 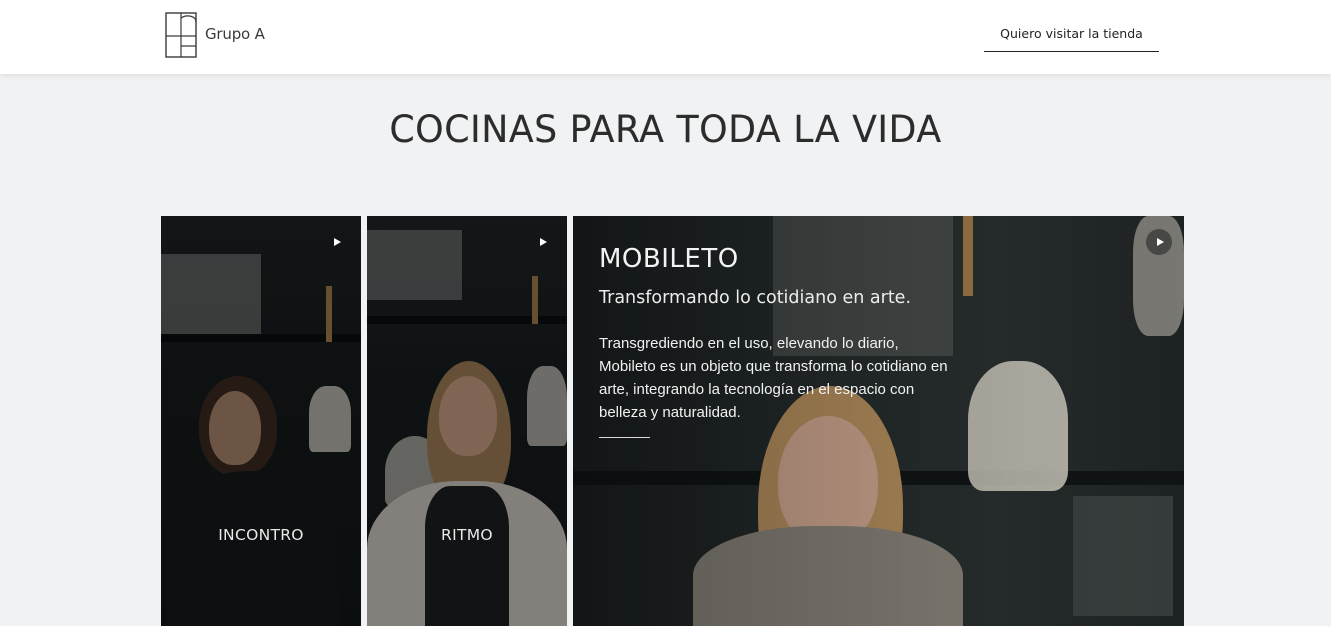 What do you see at coordinates (1071, 38) in the screenshot?
I see `visit-store-link: Quiero visitar la tienda` at bounding box center [1071, 38].